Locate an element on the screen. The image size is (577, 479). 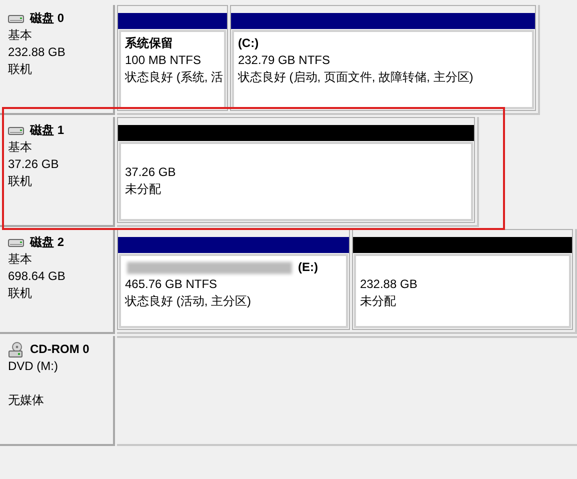
partition-cell: 系统保留 100 MB NTFS 状态良好 (系统, 活 is located at coordinates (172, 58).